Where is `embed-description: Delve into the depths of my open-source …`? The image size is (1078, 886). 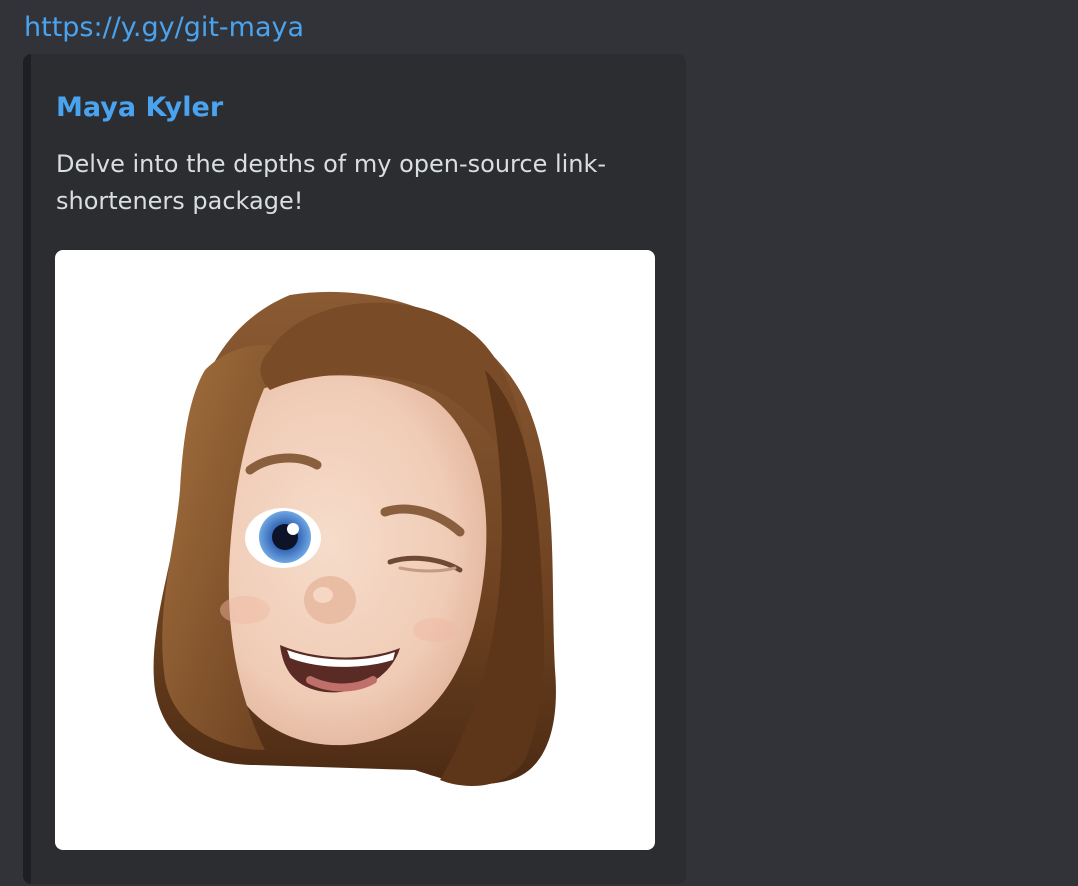
embed-description: Delve into the depths of my open-source … is located at coordinates (331, 182).